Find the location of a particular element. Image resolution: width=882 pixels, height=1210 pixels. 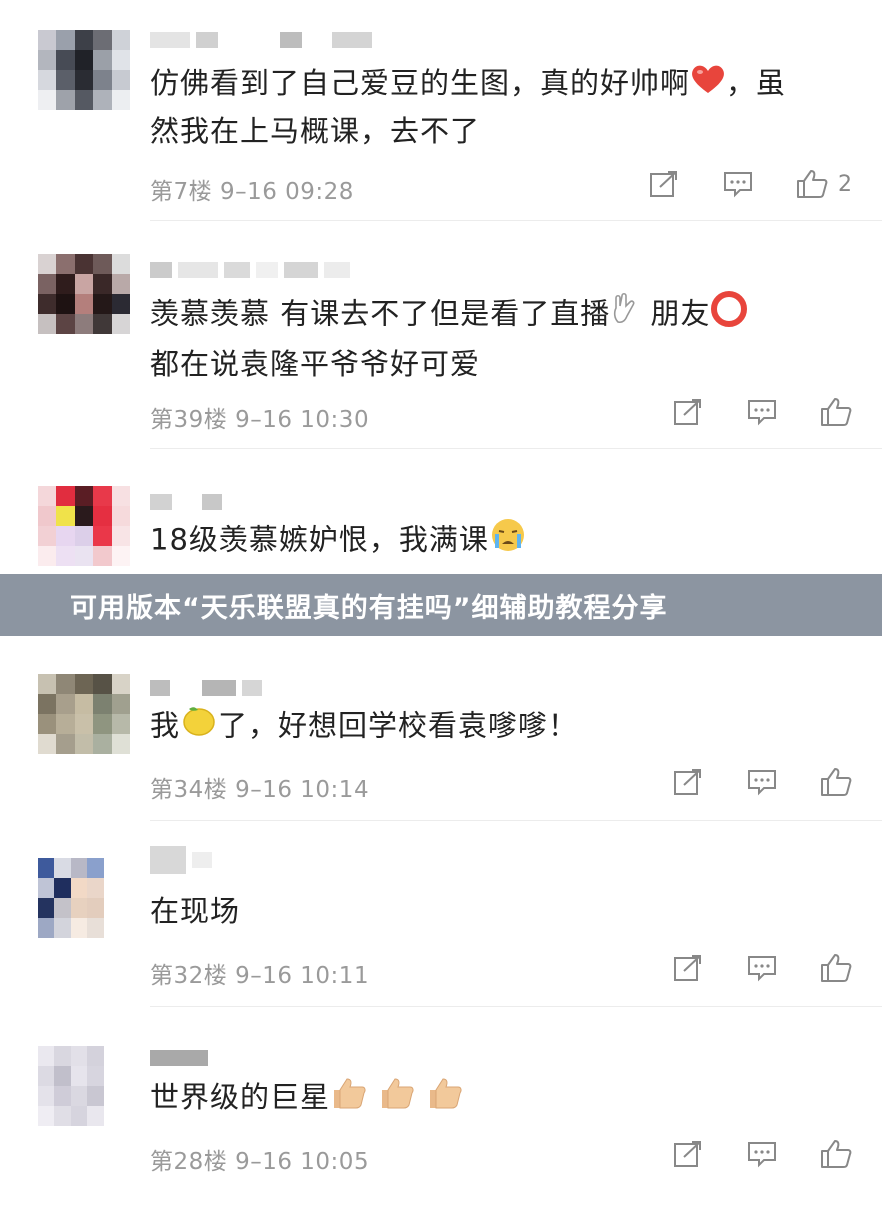

comment-text: 18级羡慕嫉妒恨，我满课 is located at coordinates (500, 541).